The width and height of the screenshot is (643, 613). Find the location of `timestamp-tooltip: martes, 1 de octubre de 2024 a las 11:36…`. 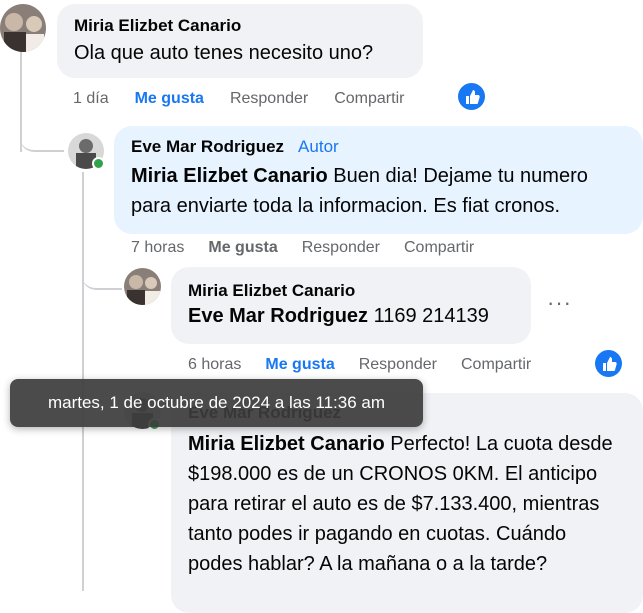

timestamp-tooltip: martes, 1 de octubre de 2024 a las 11:36… is located at coordinates (216, 403).